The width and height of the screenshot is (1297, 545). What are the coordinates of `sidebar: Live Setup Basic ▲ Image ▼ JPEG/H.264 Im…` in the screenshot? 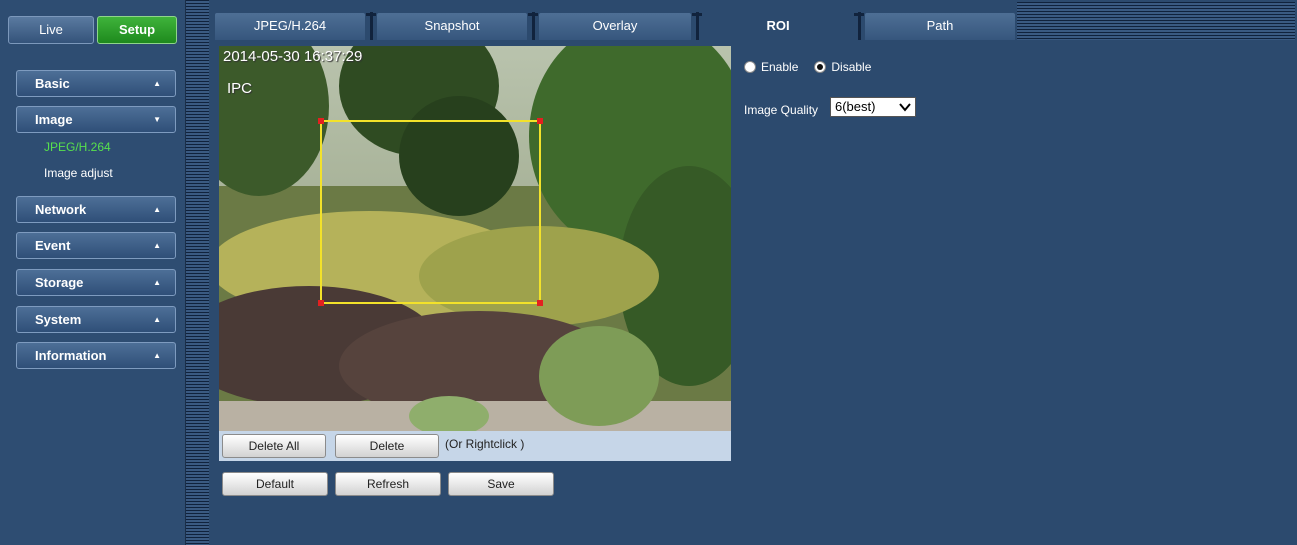 It's located at (93, 272).